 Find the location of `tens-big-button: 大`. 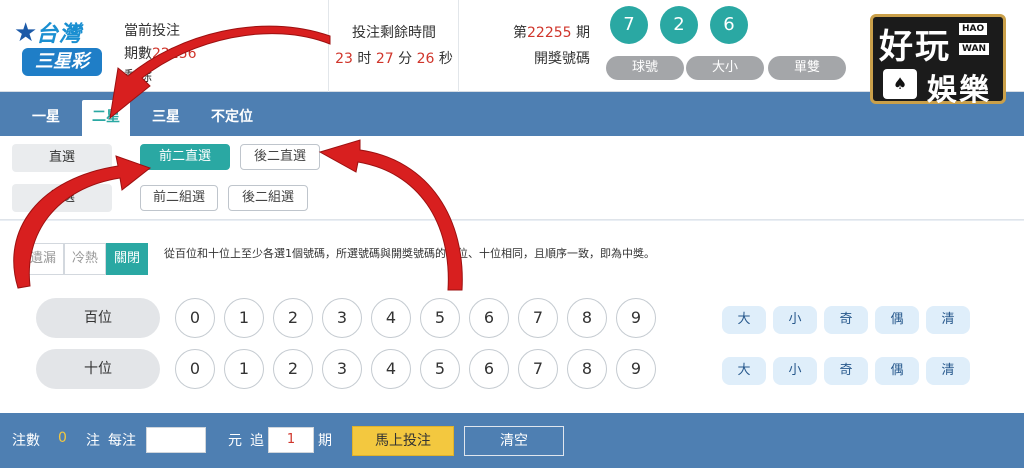

tens-big-button: 大 is located at coordinates (744, 371).